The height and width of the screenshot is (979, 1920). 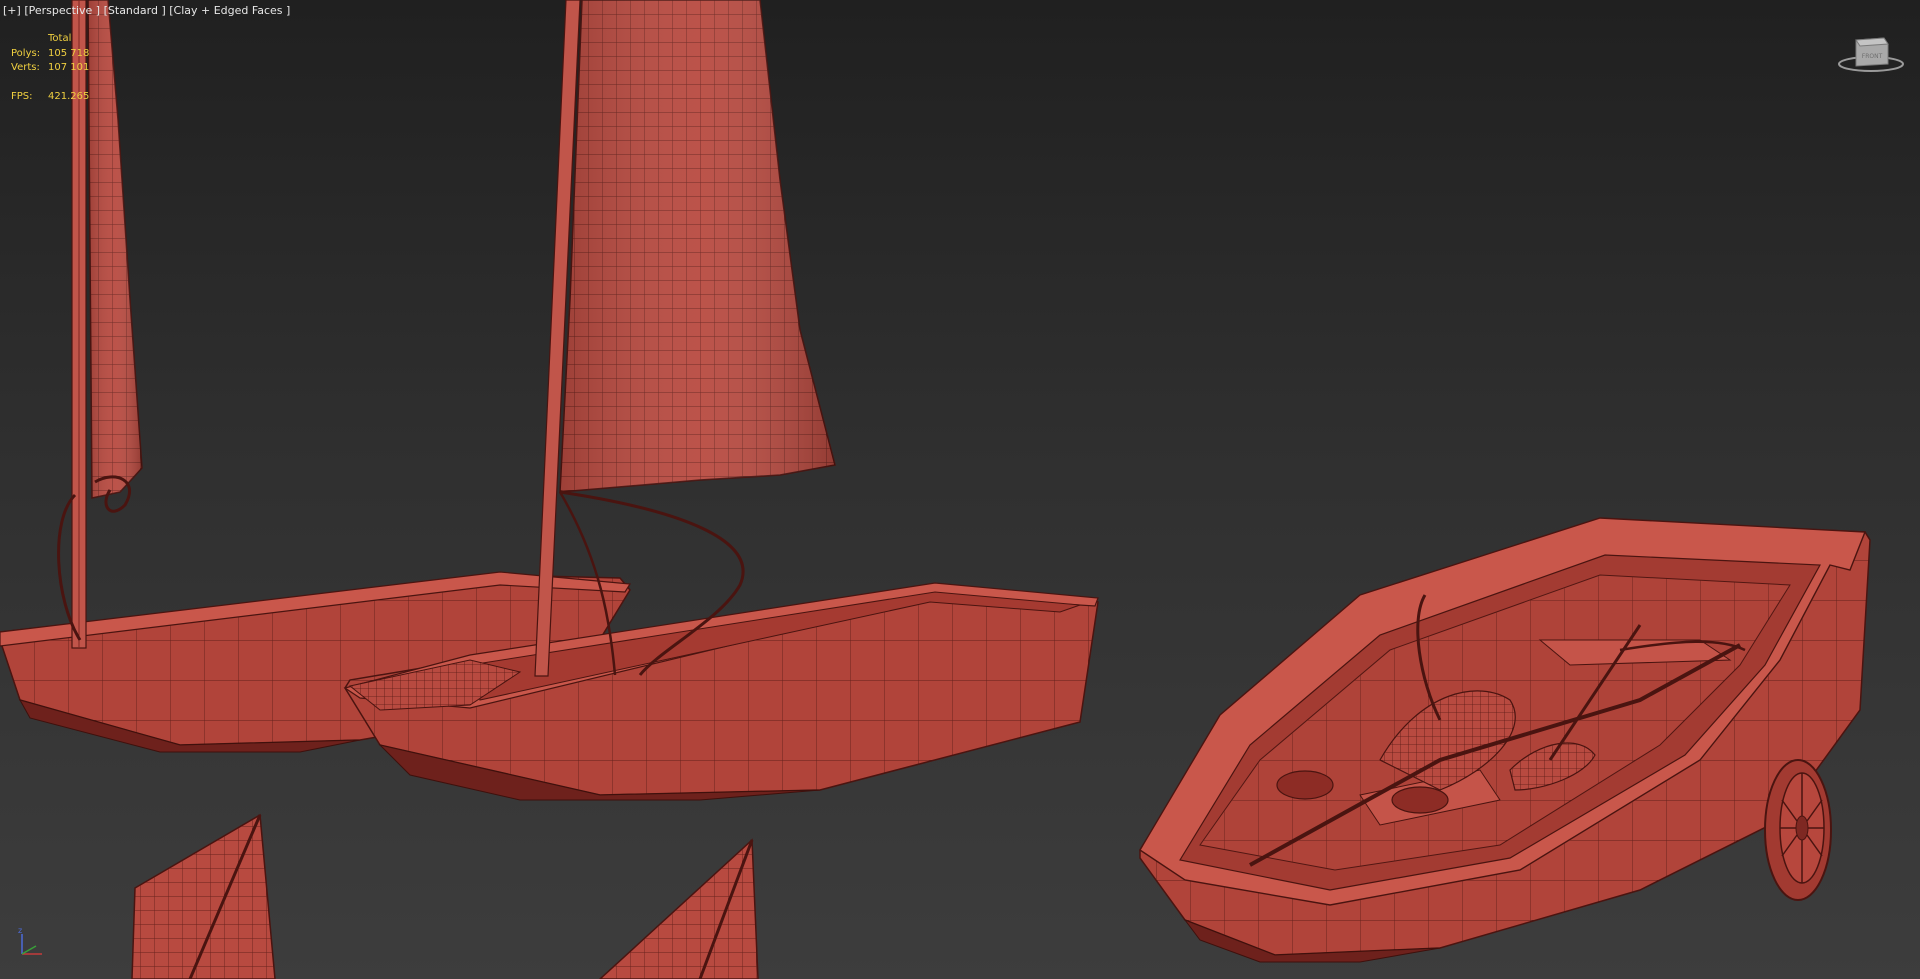 What do you see at coordinates (22, 96) in the screenshot?
I see `stats-fps-label: FPS:` at bounding box center [22, 96].